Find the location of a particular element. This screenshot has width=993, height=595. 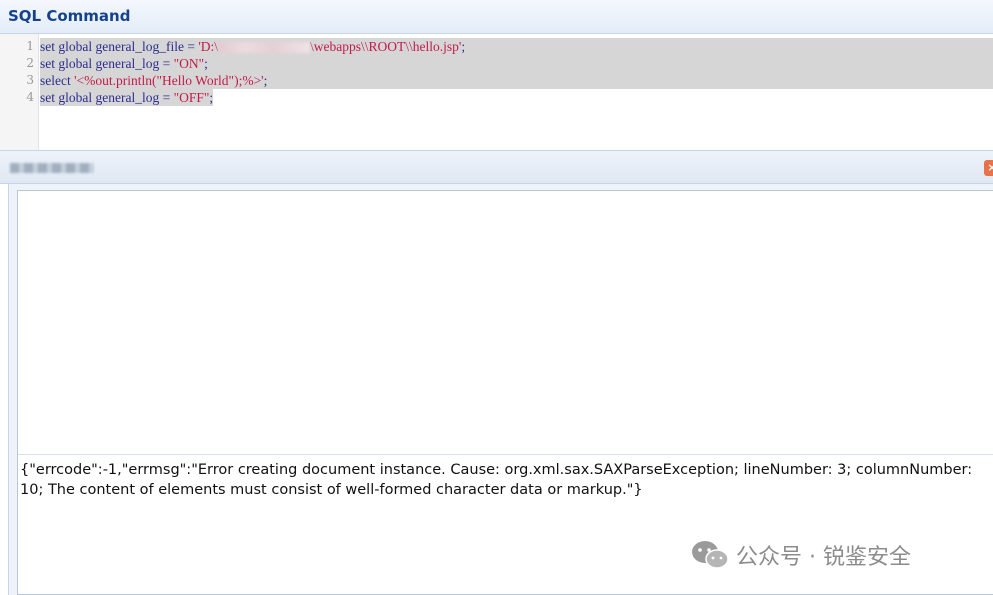

redacted-panel-title is located at coordinates (52, 168).